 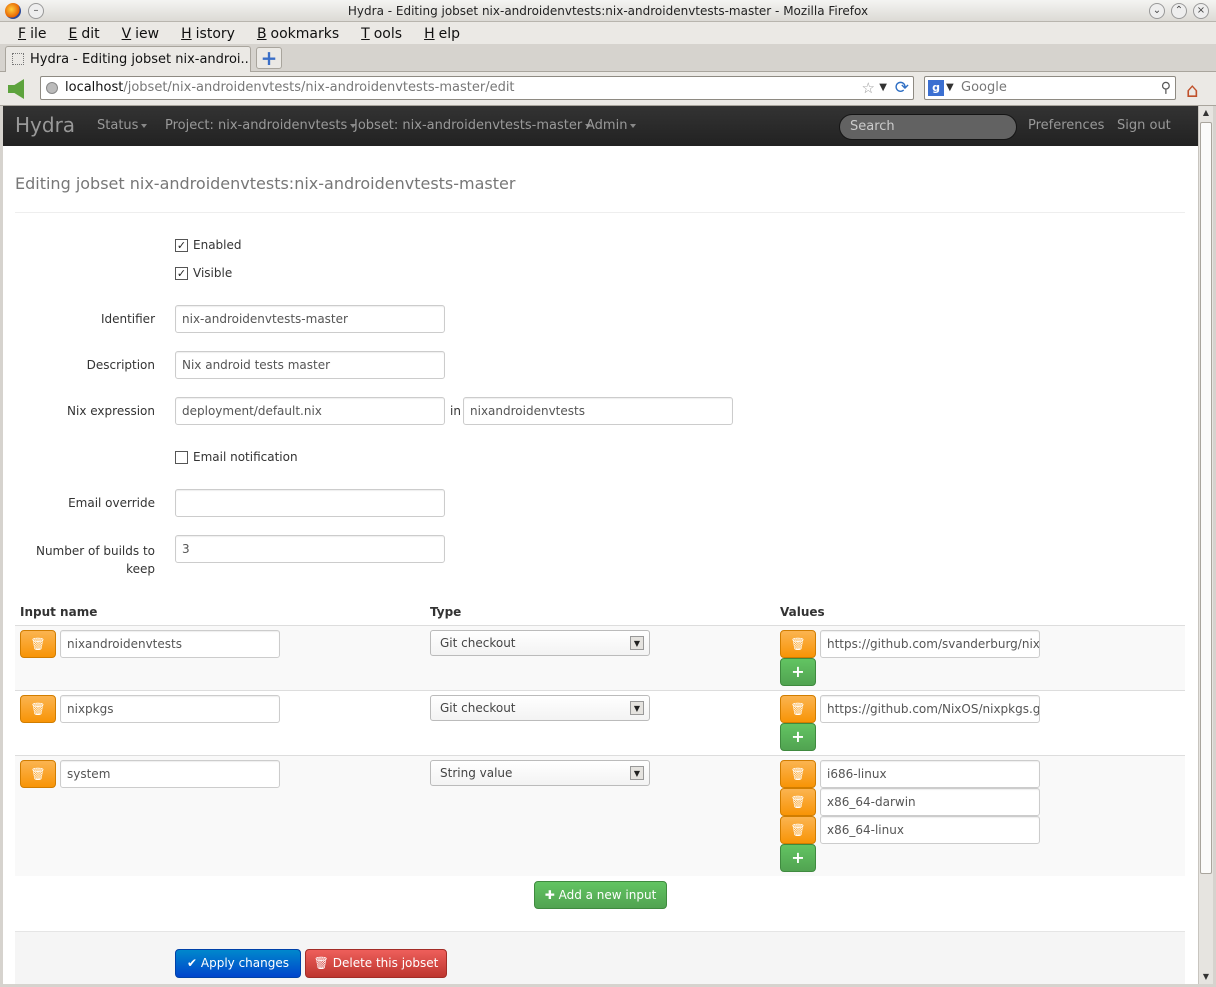 I want to click on nav-admin-menu: Admin, so click(x=611, y=125).